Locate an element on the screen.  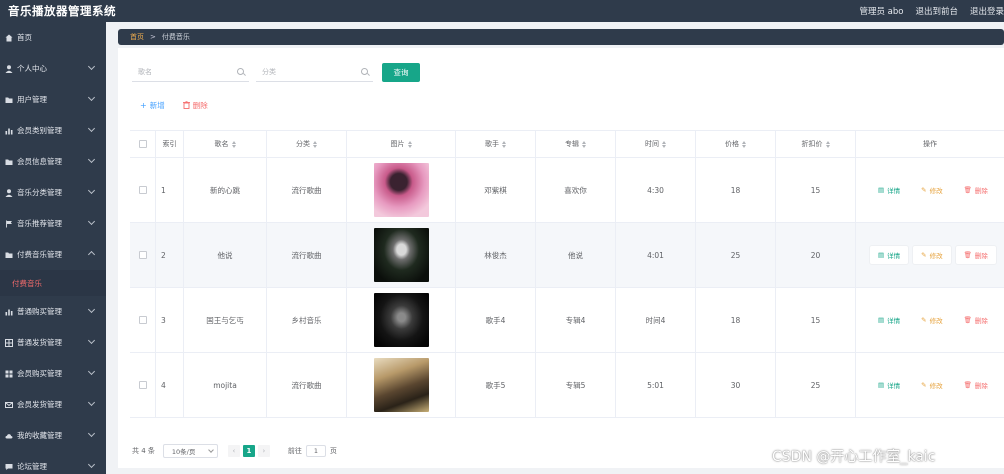
query-button: 查询 is located at coordinates (401, 72).